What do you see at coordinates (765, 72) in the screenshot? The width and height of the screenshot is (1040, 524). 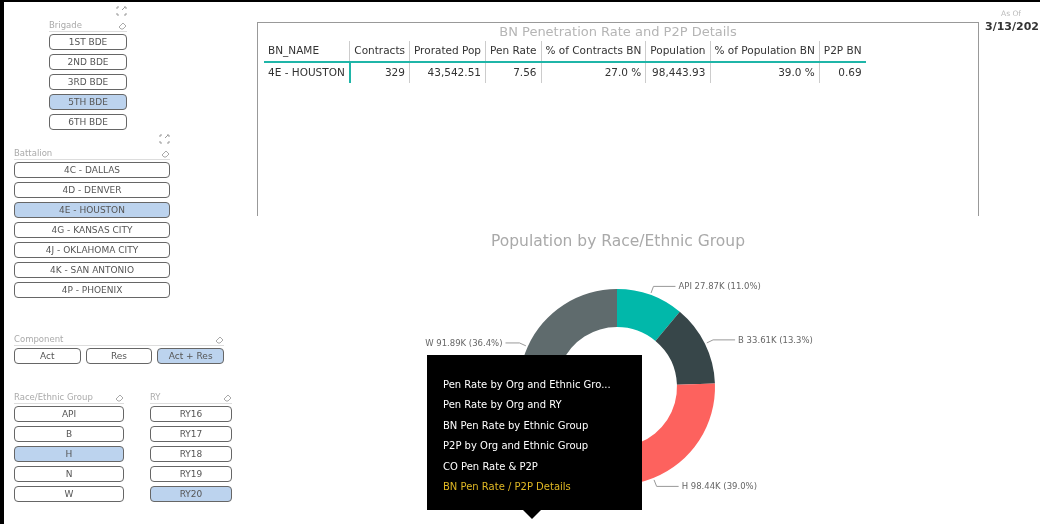 I see `table-cell: 39.0 %` at bounding box center [765, 72].